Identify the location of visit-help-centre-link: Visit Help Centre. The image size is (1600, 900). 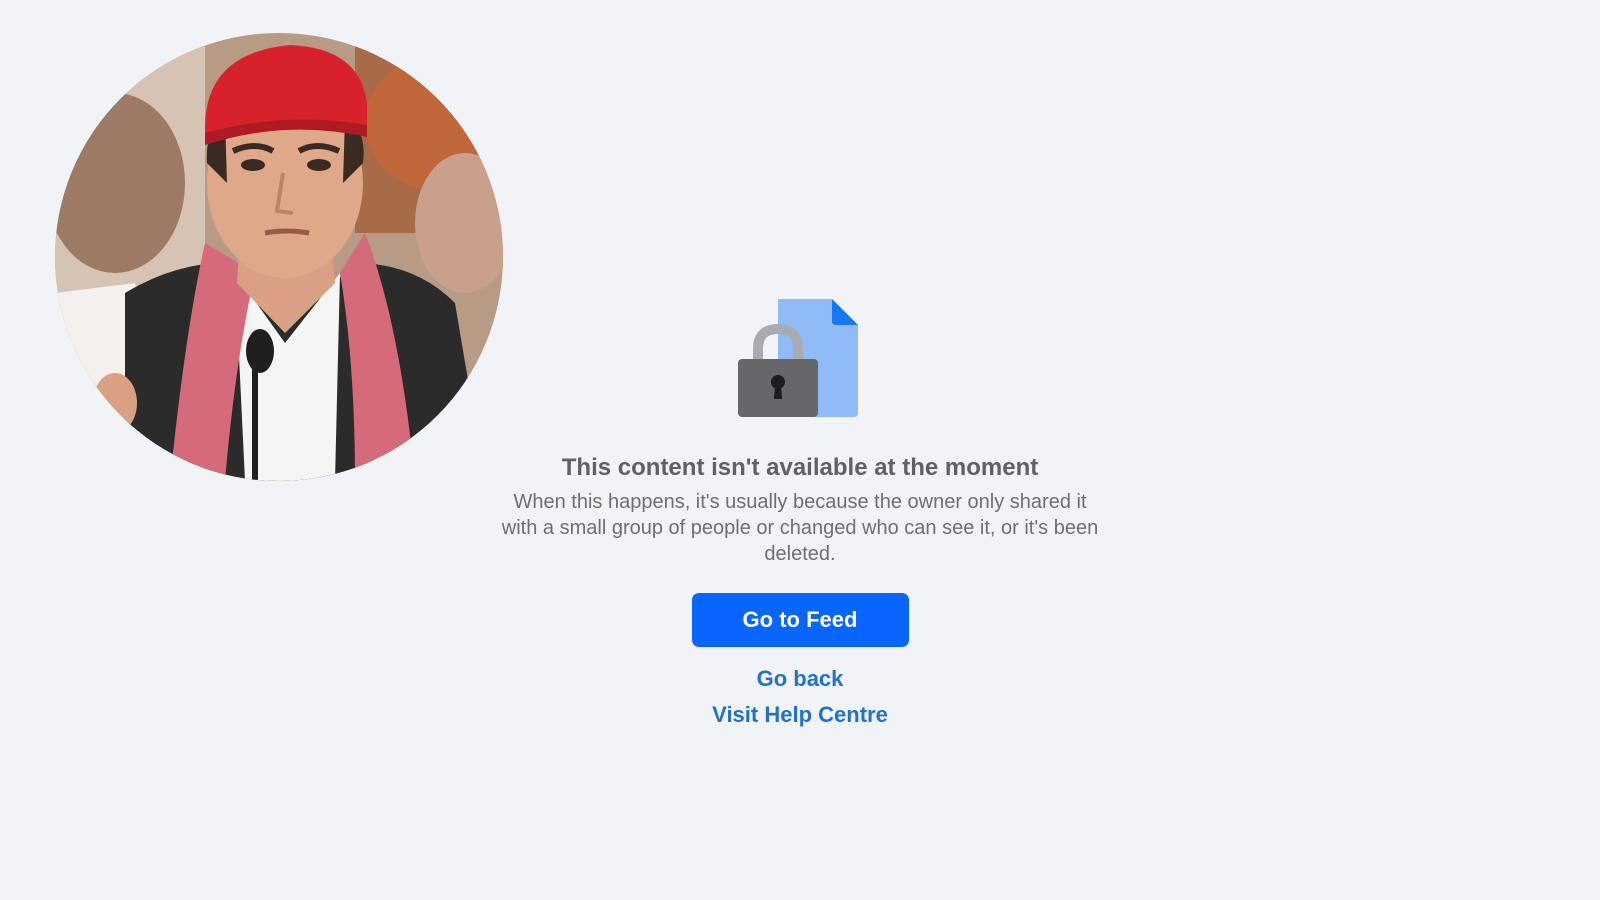
(800, 715).